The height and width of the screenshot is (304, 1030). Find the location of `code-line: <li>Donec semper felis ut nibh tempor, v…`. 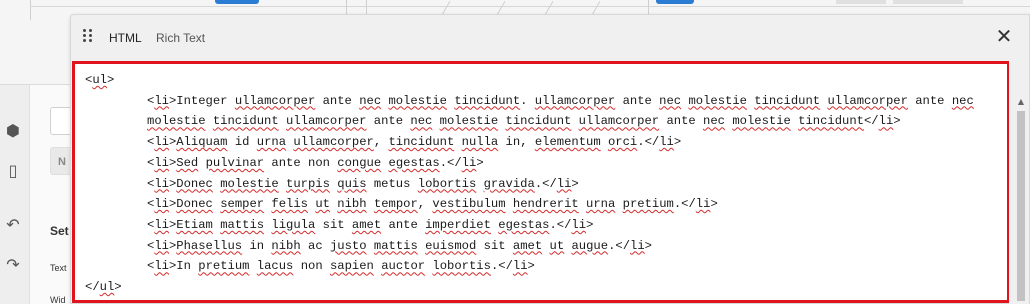

code-line: <li>Donec semper felis ut nibh tempor, v… is located at coordinates (432, 204).